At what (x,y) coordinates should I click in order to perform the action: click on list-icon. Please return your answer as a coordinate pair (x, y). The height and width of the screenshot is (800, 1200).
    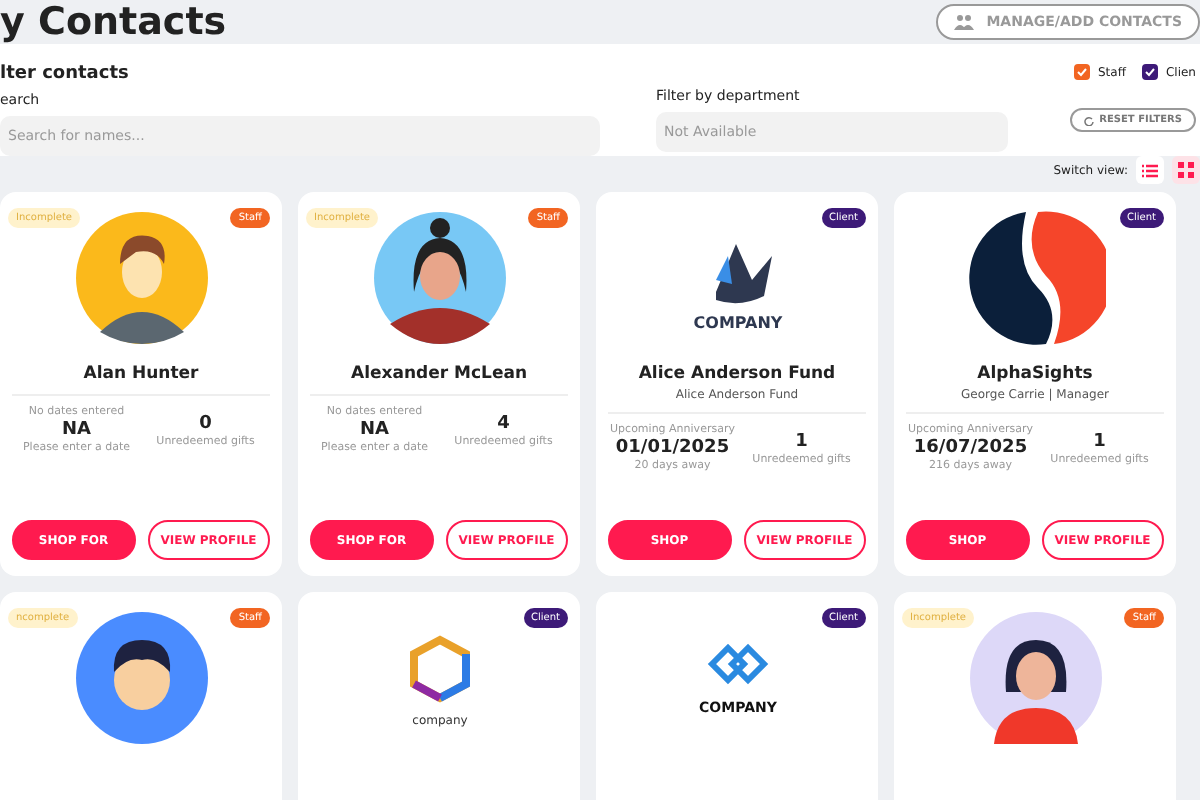
    Looking at the image, I should click on (1150, 170).